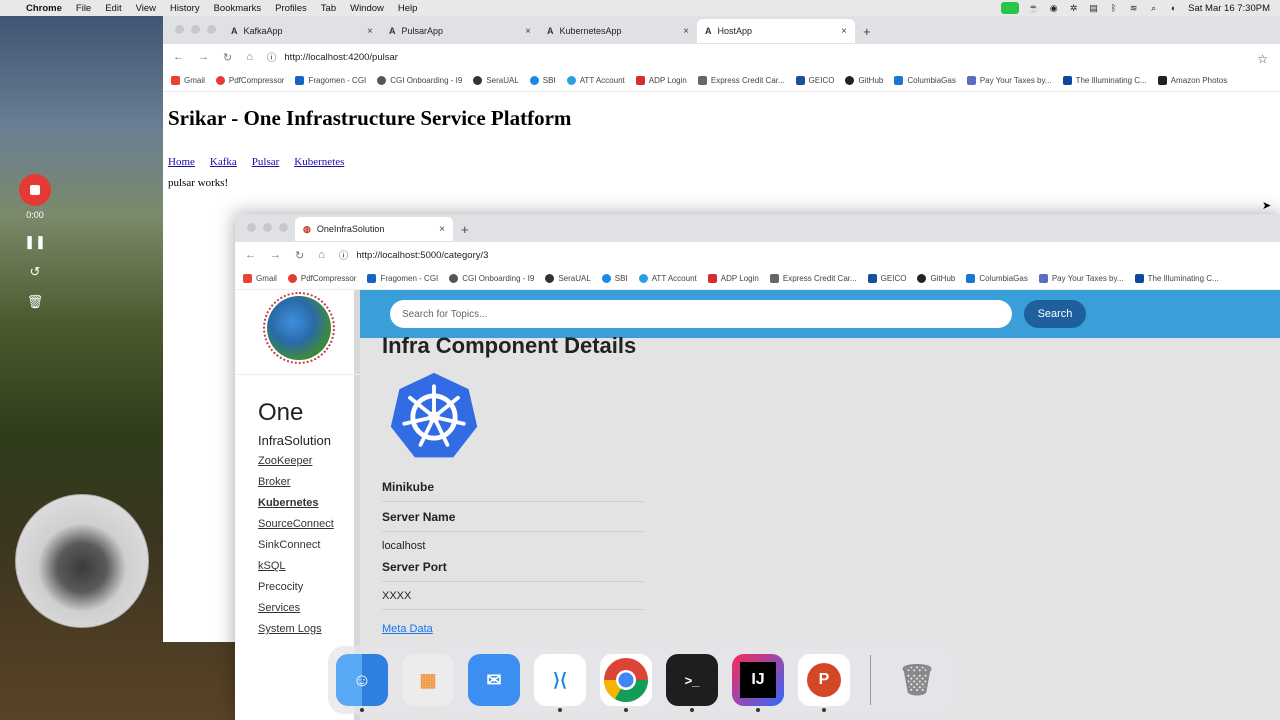 This screenshot has height=720, width=1280. I want to click on wifi-icon: ≋, so click(1133, 8).